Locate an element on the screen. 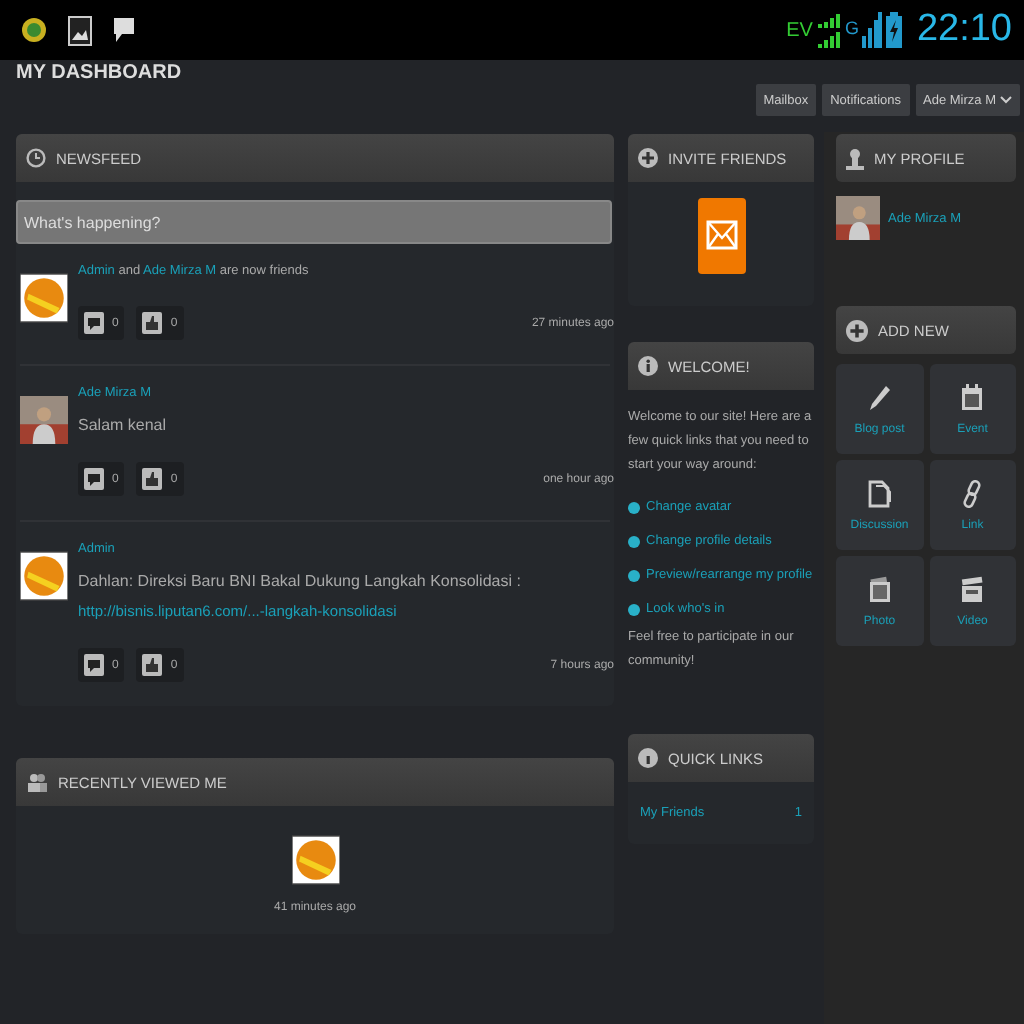 This screenshot has width=1024, height=1024. photo-icon is located at coordinates (879, 589).